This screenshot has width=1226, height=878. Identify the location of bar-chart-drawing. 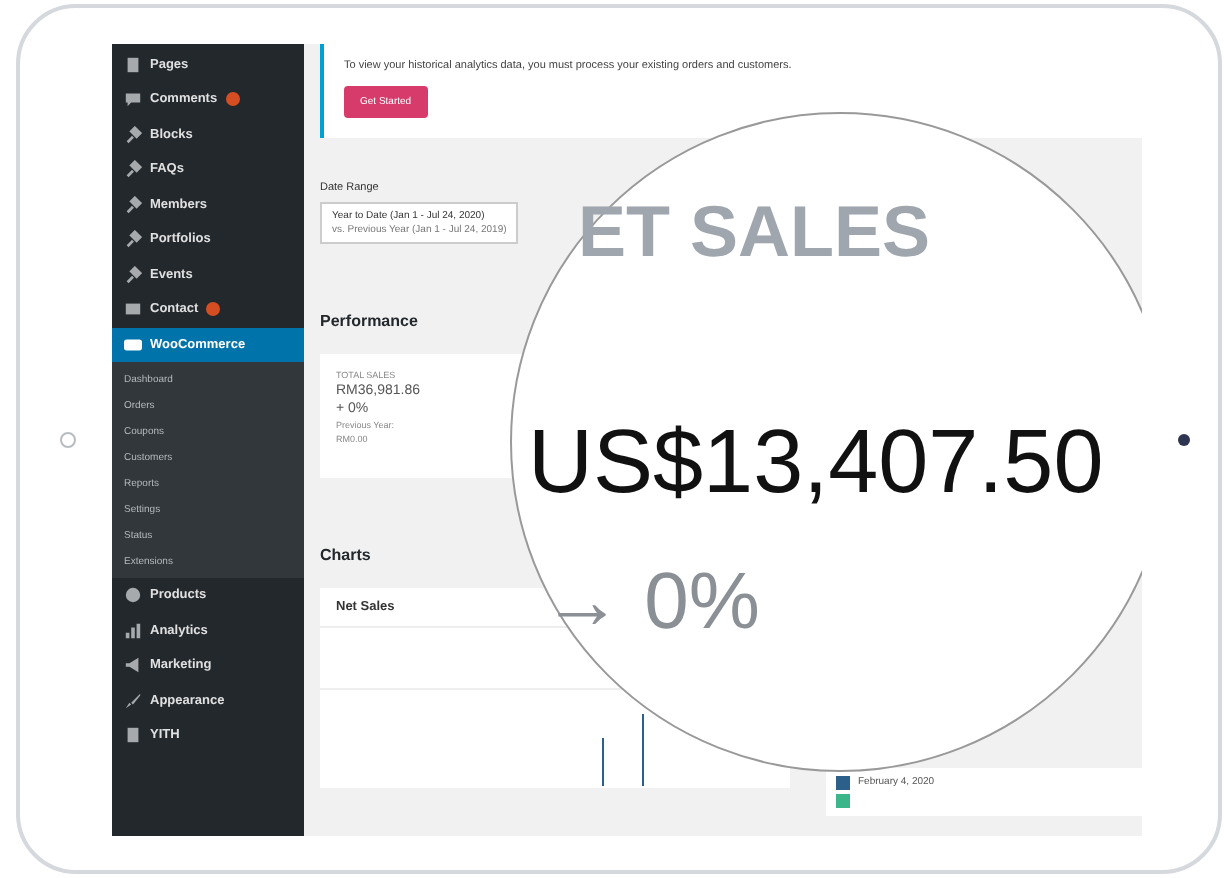
(624, 749).